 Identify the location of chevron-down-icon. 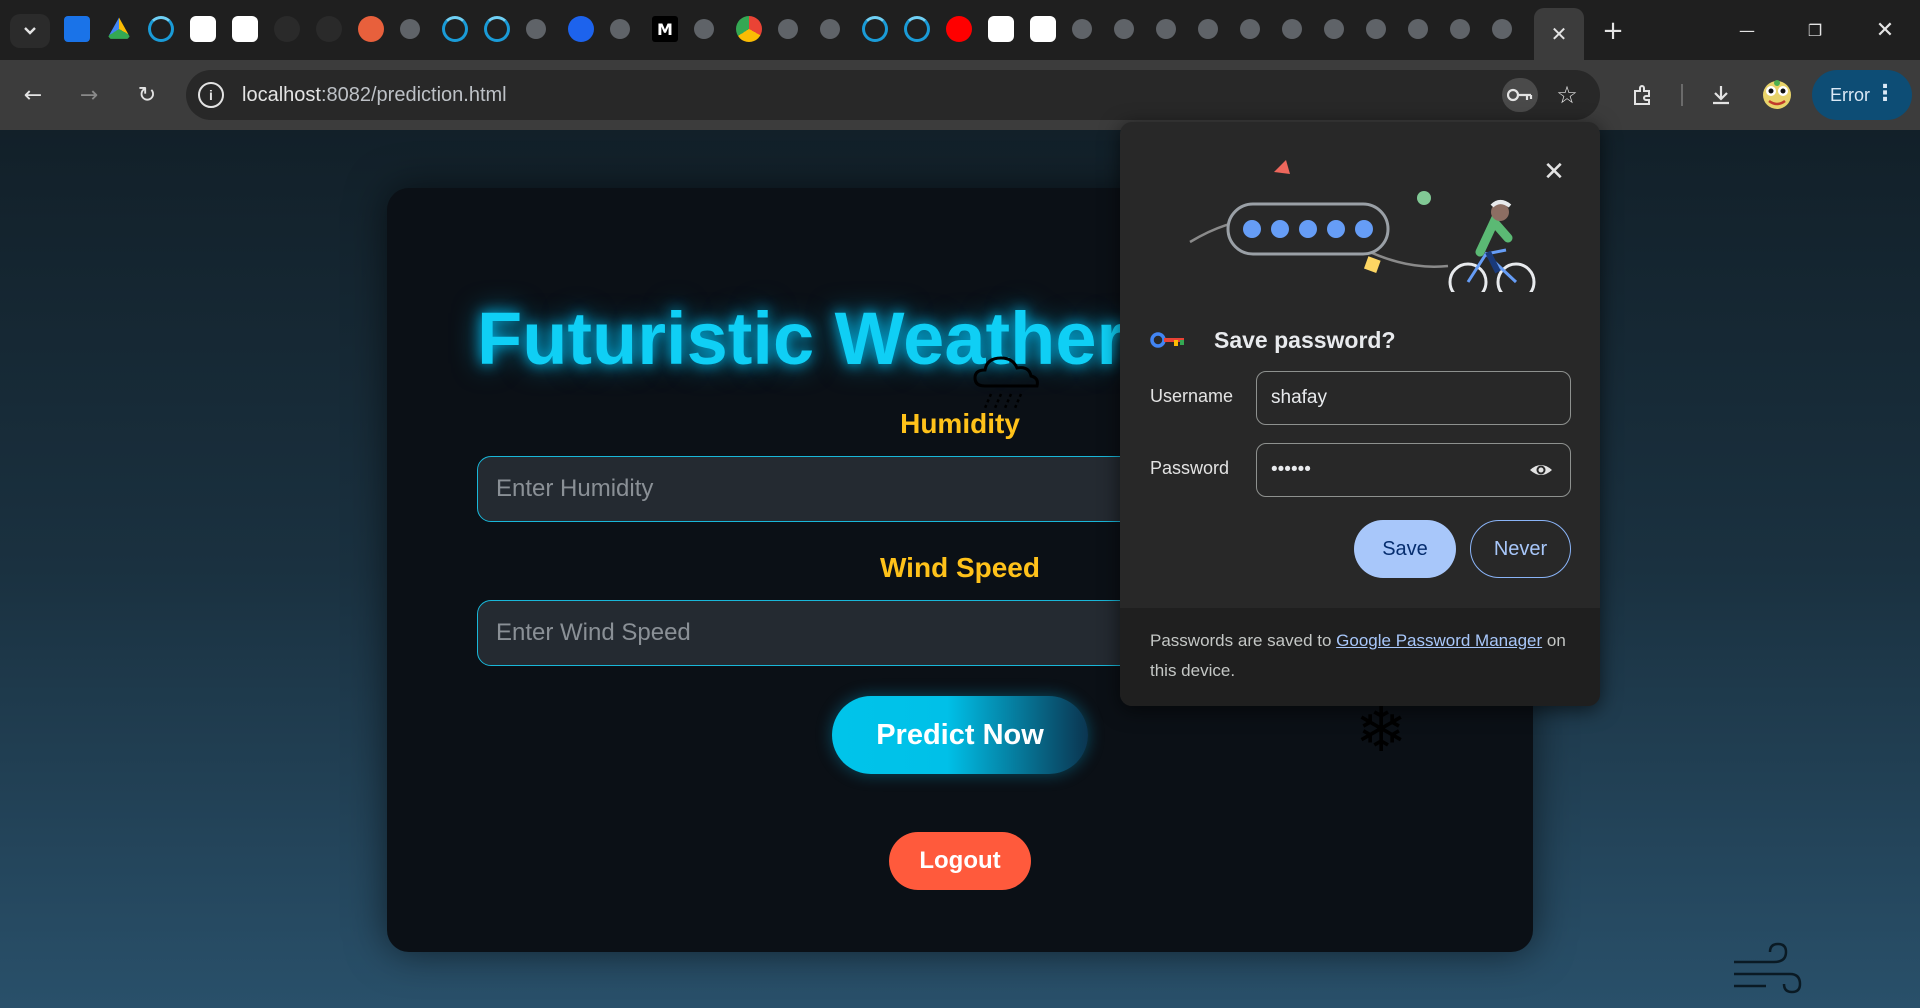
(30, 31).